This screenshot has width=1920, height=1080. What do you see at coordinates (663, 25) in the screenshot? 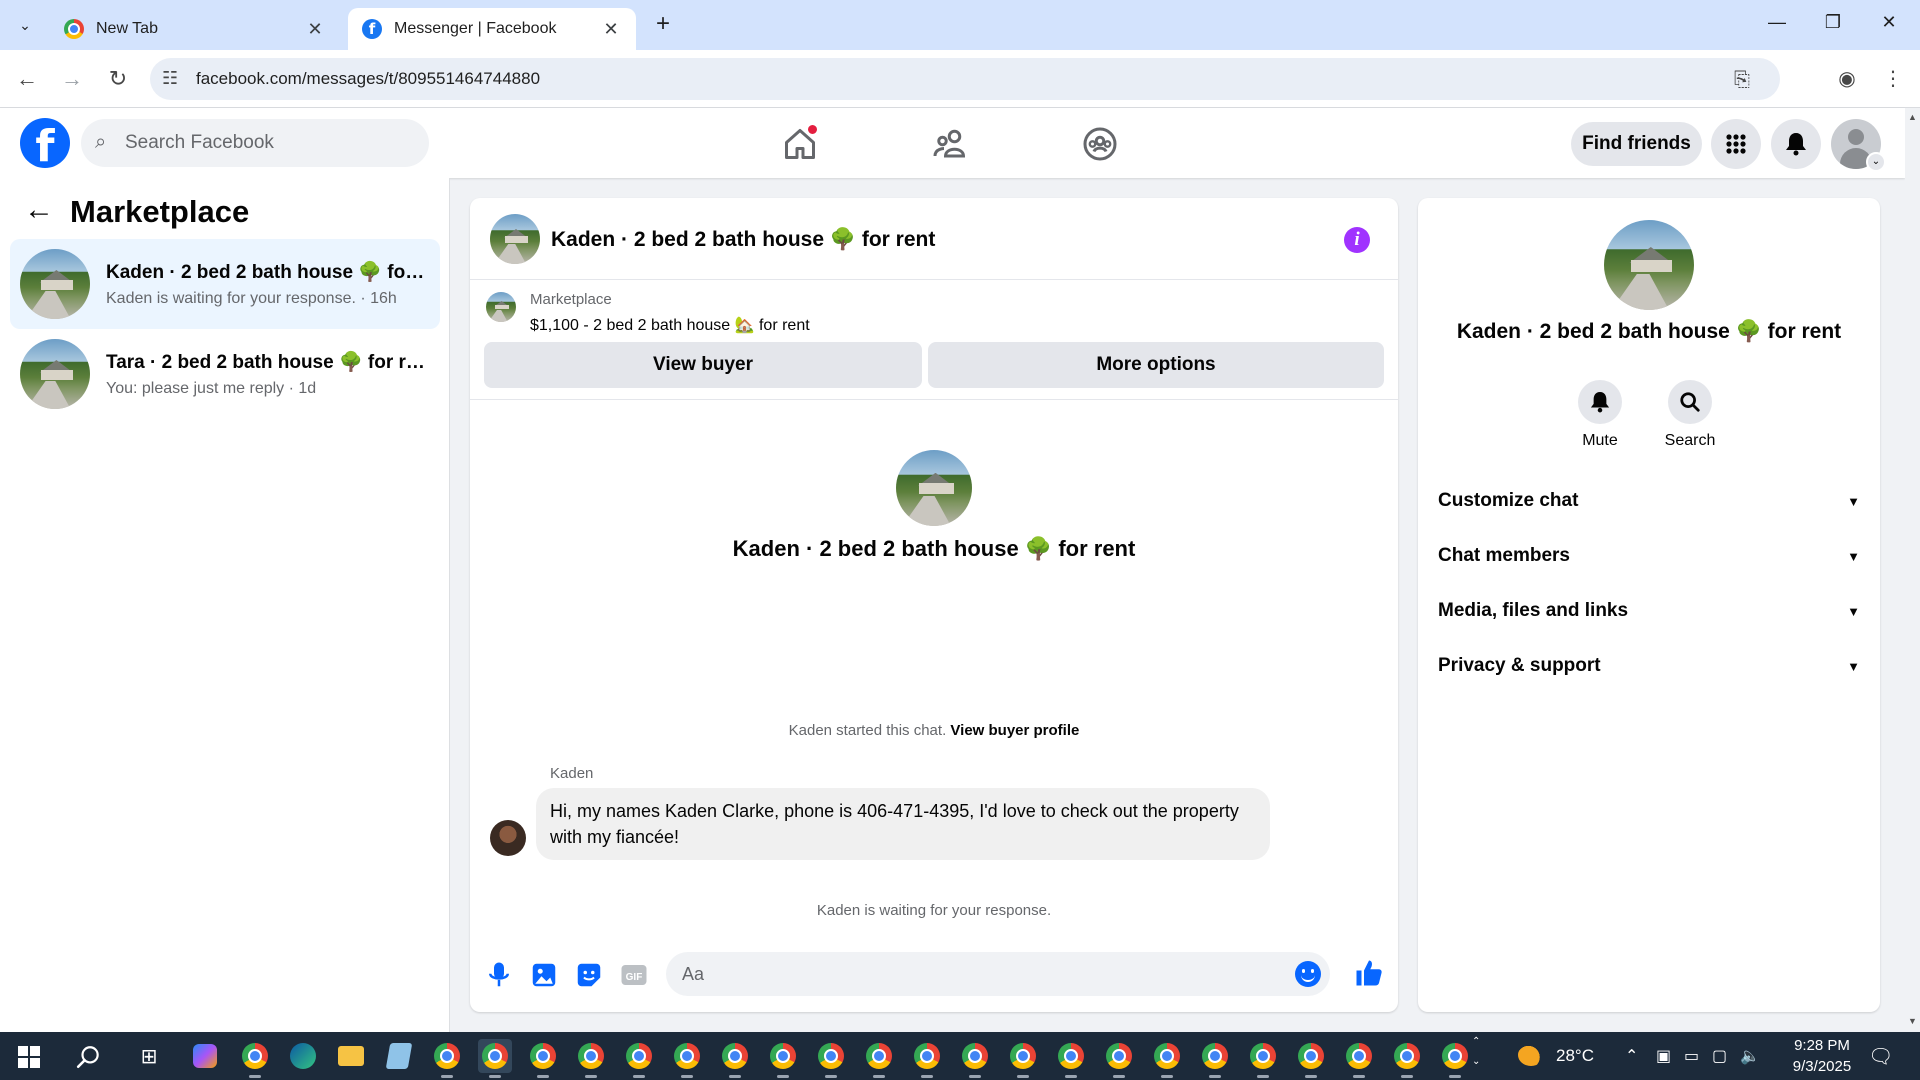
I see `new-tab-button: +` at bounding box center [663, 25].